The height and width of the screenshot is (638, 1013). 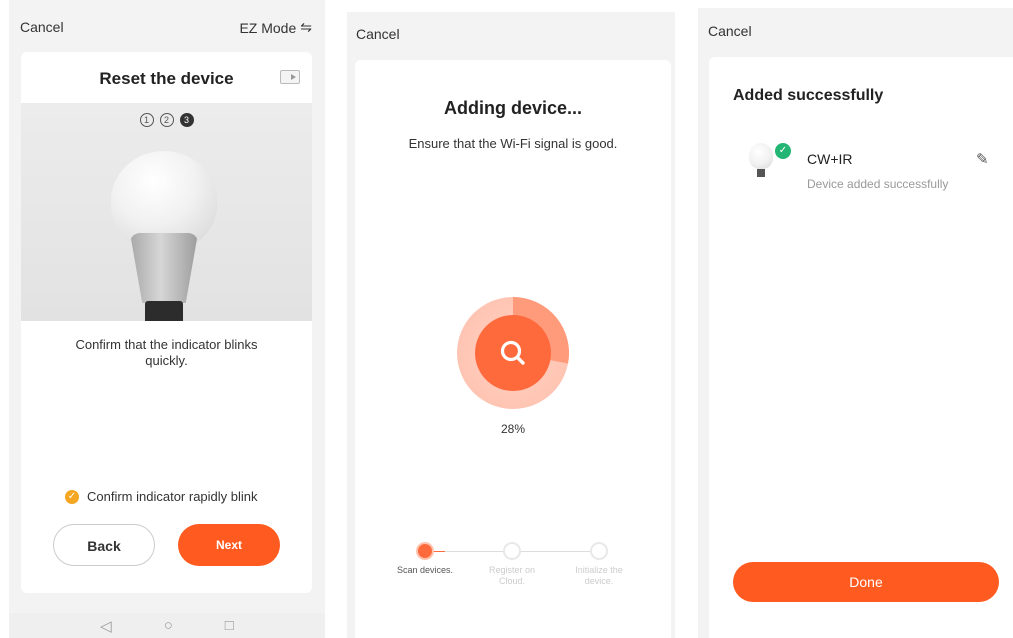 I want to click on done-button: Done, so click(x=866, y=582).